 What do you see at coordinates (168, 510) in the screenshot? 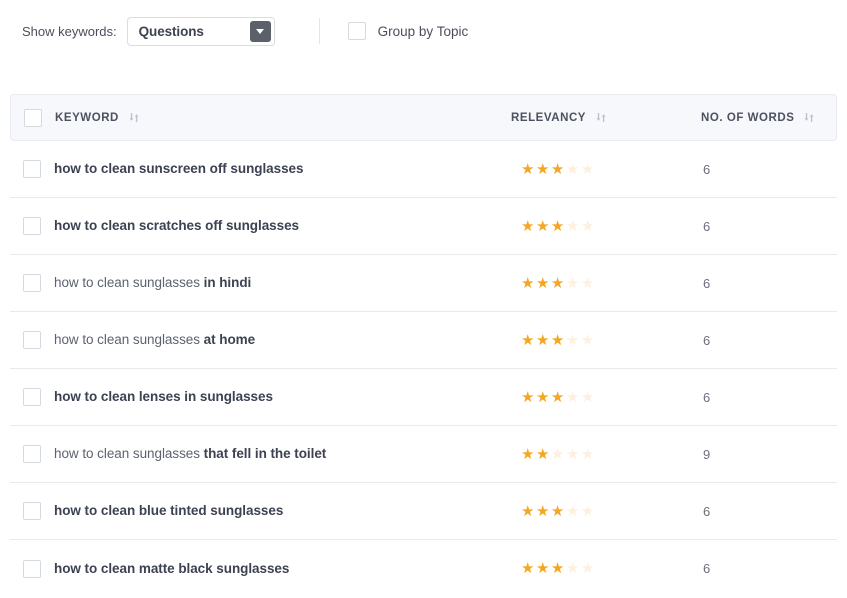
I see `keyword-text: how to clean blue tinted sunglasses` at bounding box center [168, 510].